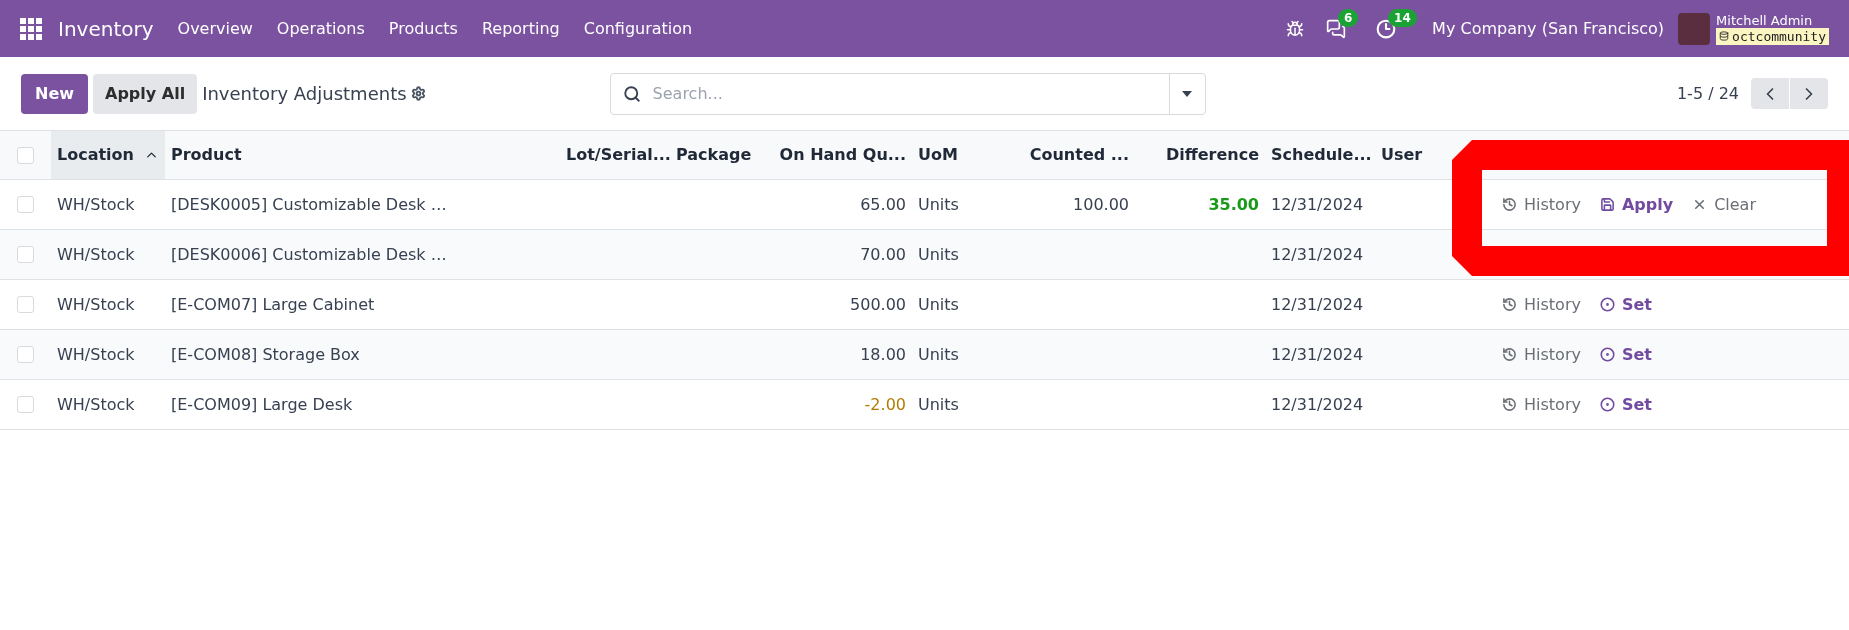 Image resolution: width=1849 pixels, height=630 pixels. Describe the element at coordinates (1724, 204) in the screenshot. I see `clear-button: Clear` at that location.